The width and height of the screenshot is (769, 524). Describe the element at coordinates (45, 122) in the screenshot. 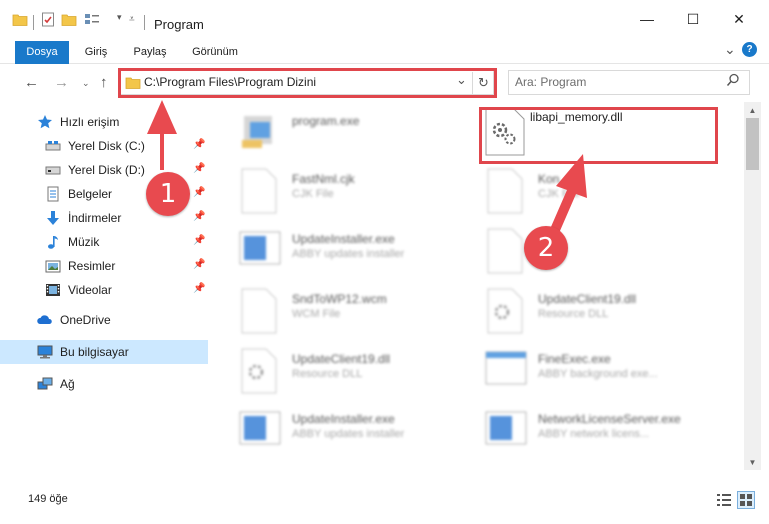

I see `star-icon` at that location.